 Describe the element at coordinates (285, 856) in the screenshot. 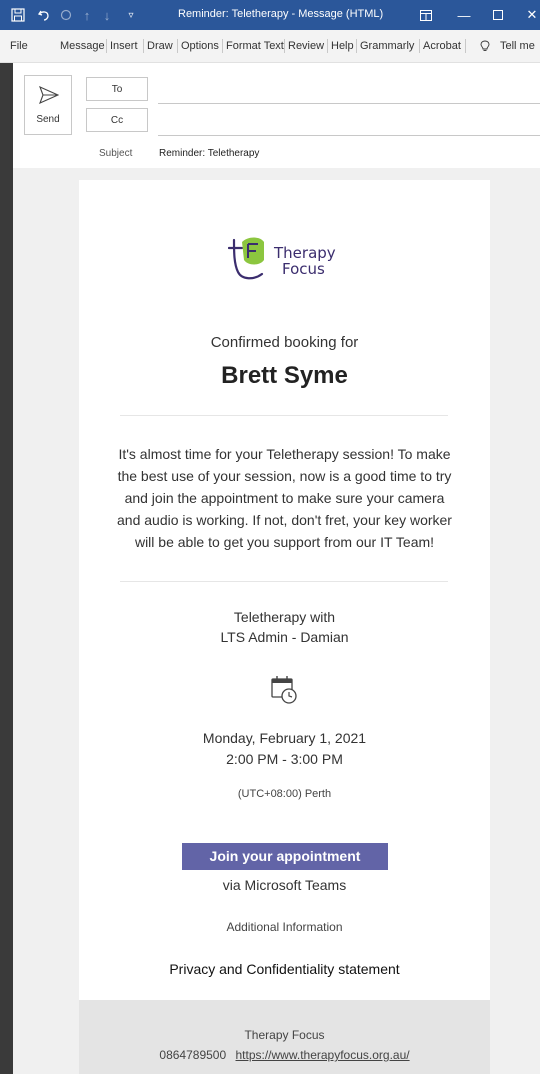

I see `join-appointment-button: Join your appointment` at that location.